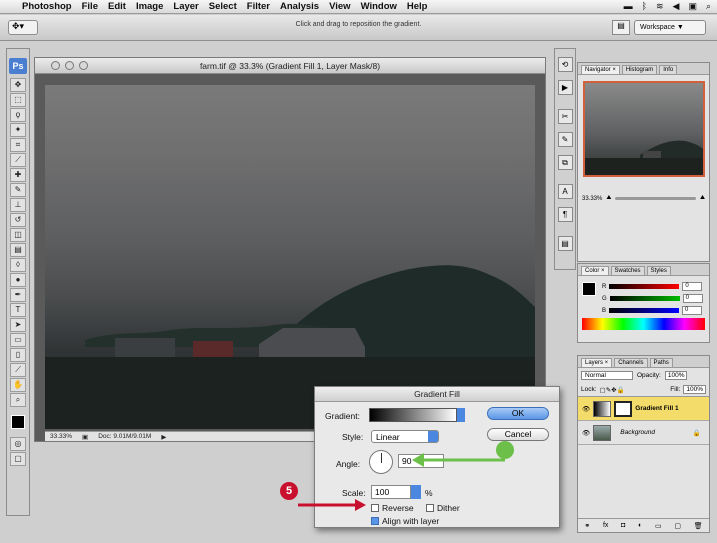 This screenshot has width=717, height=543. I want to click on green-slider, so click(644, 298).